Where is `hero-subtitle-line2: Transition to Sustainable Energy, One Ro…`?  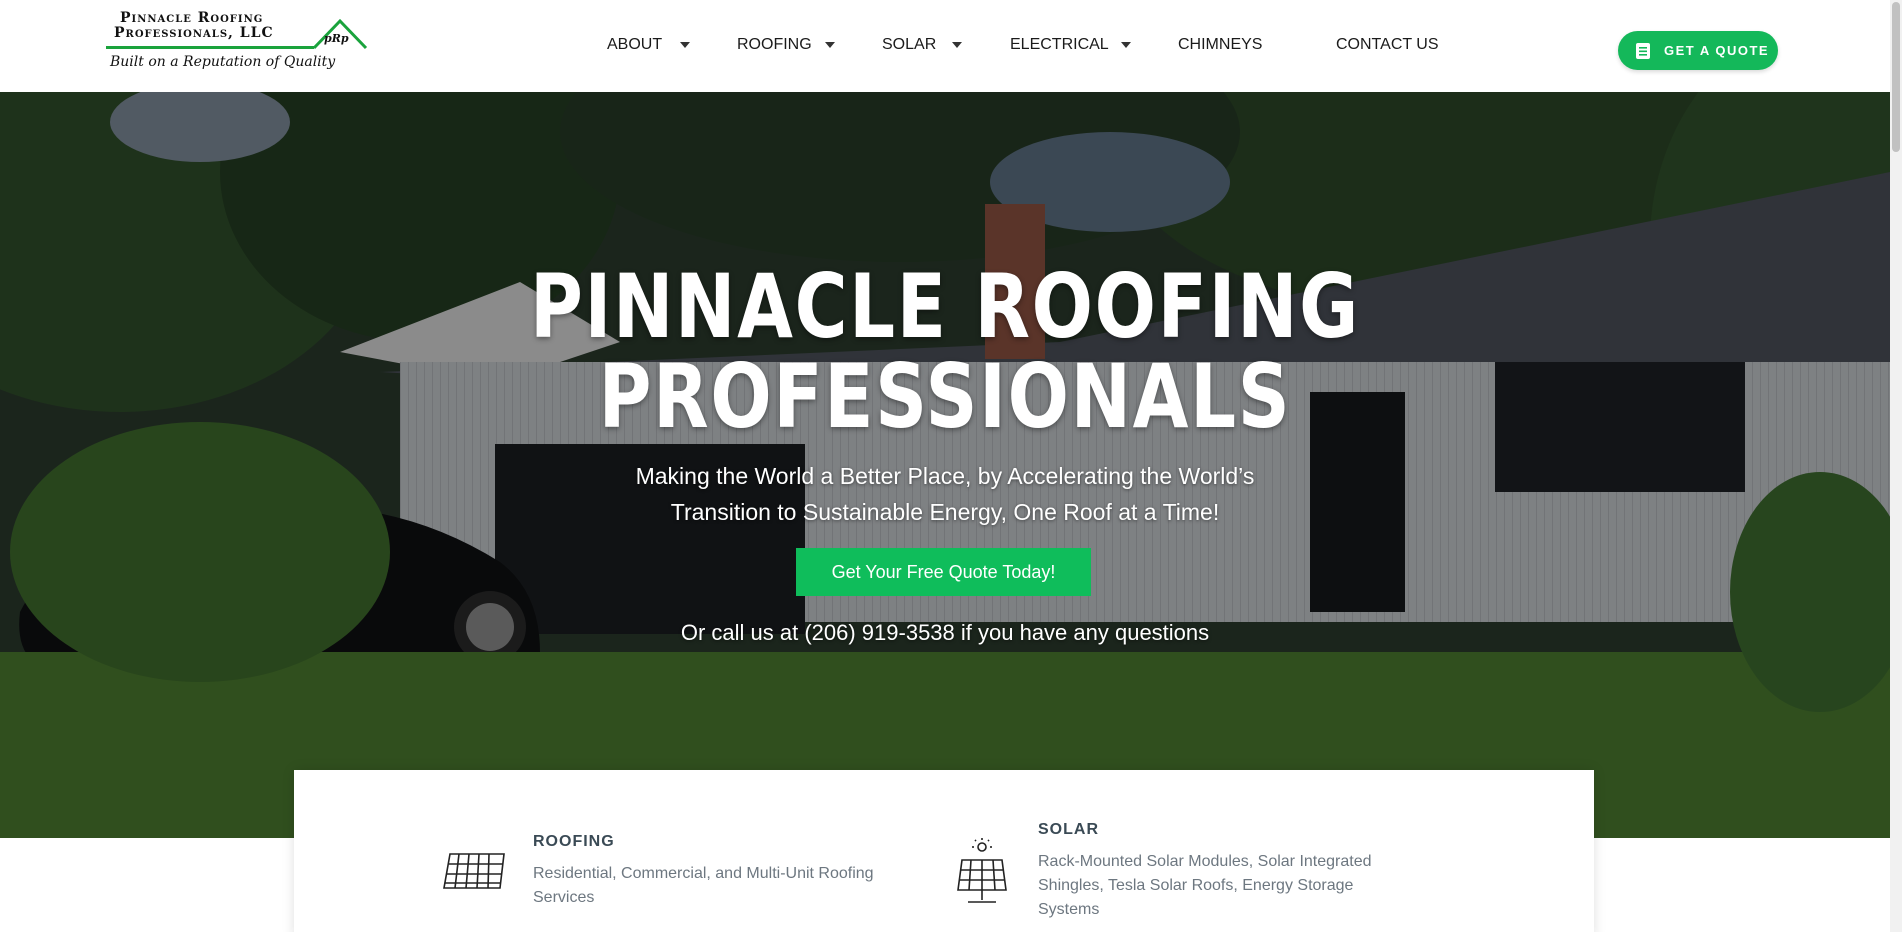
hero-subtitle-line2: Transition to Sustainable Energy, One Ro… is located at coordinates (945, 512).